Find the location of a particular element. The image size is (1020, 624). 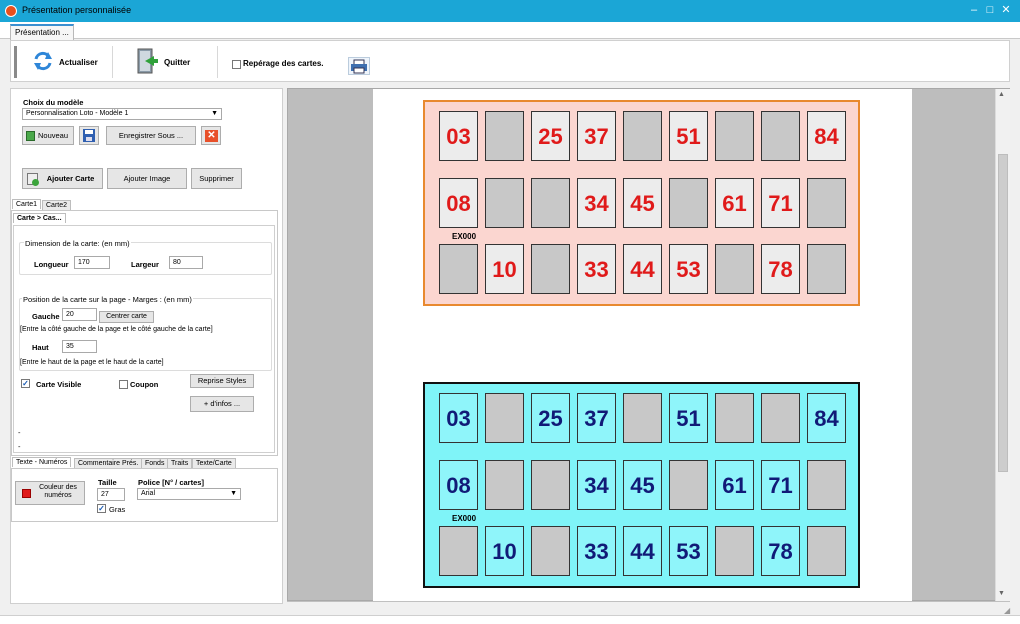

center-card-button: Centrer carte is located at coordinates (126, 317).